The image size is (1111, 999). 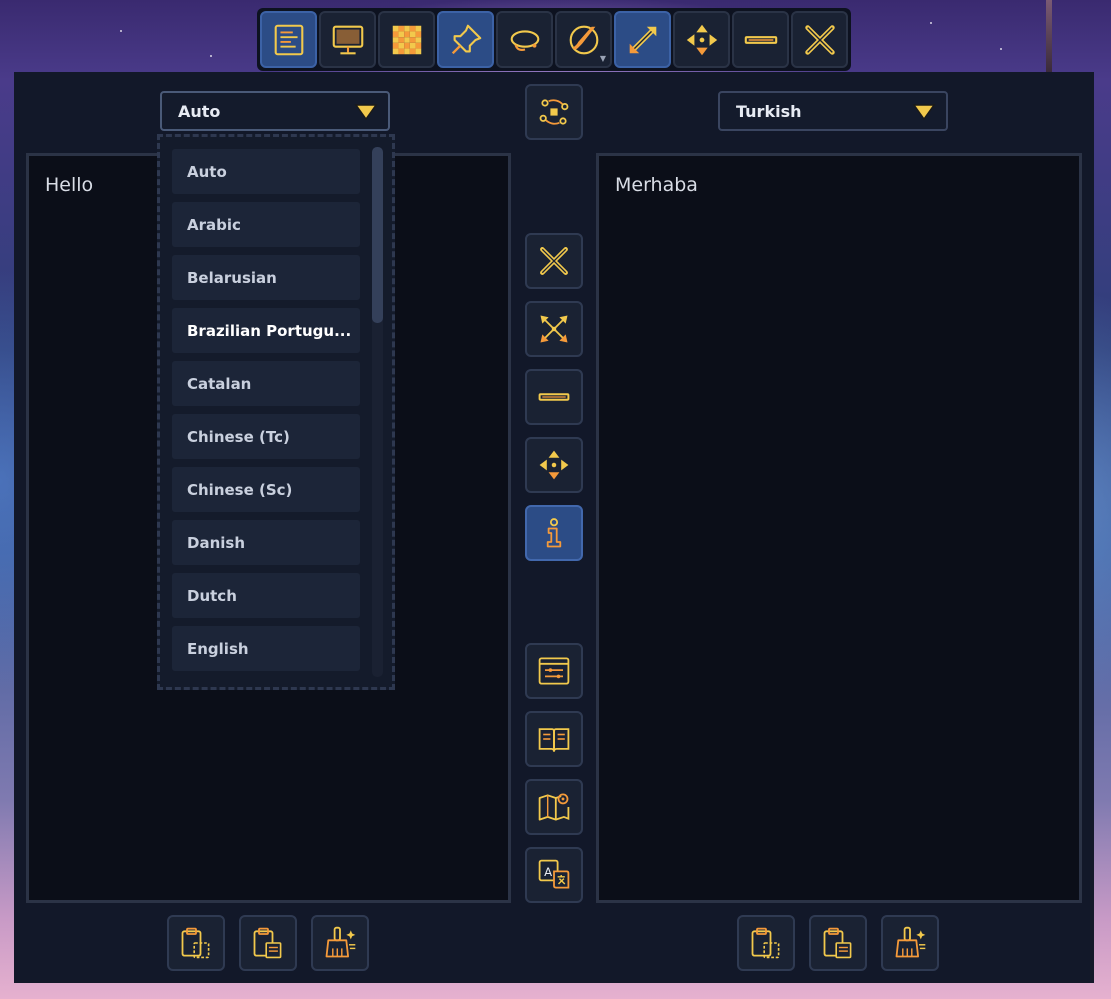 I want to click on lasso-button, so click(x=524, y=39).